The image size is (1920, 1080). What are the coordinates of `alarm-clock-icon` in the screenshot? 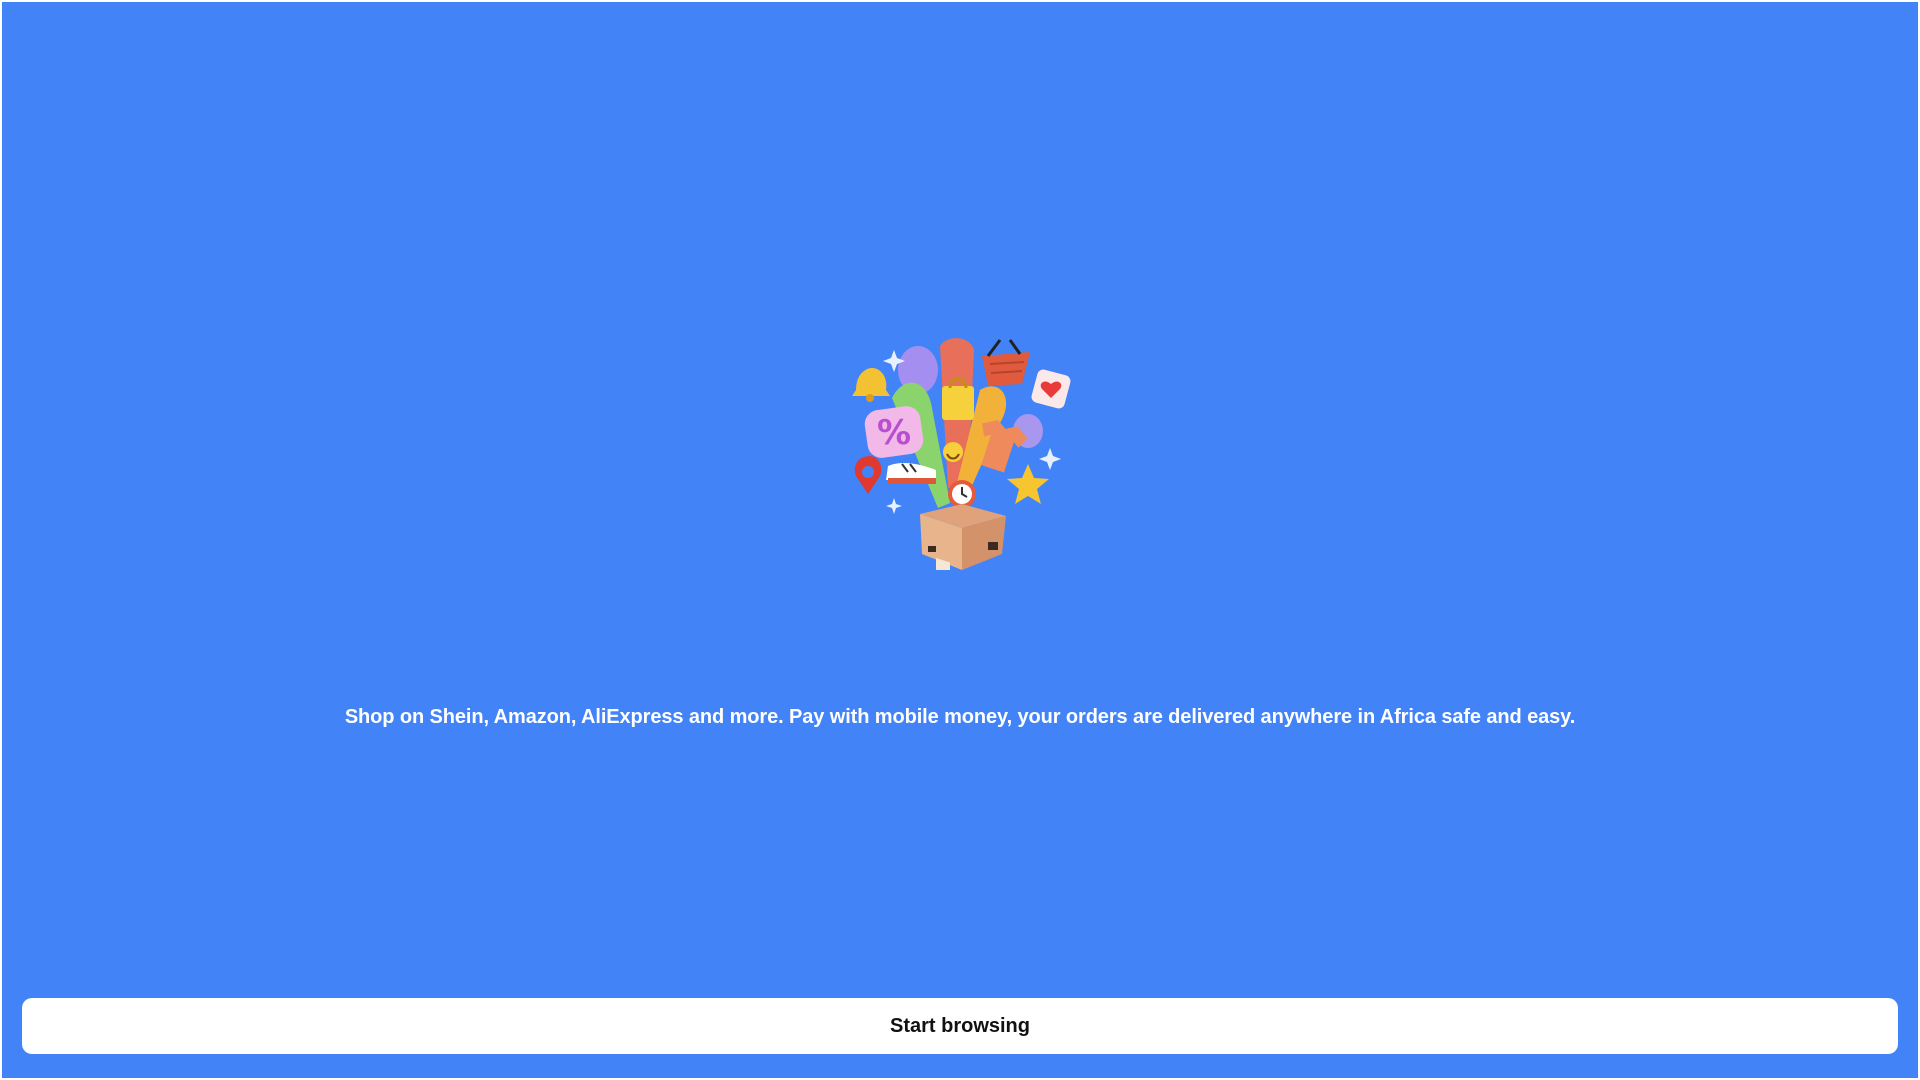 It's located at (962, 494).